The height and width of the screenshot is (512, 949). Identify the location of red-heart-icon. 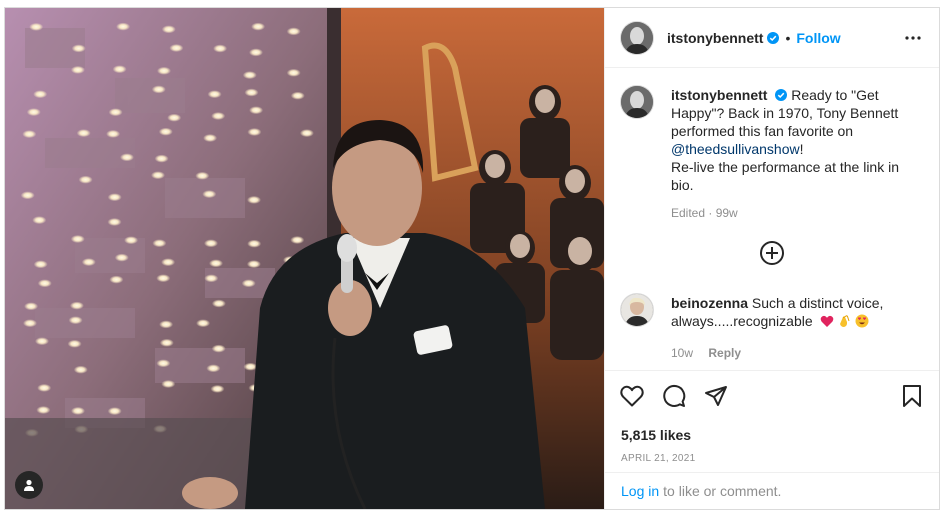
(827, 323).